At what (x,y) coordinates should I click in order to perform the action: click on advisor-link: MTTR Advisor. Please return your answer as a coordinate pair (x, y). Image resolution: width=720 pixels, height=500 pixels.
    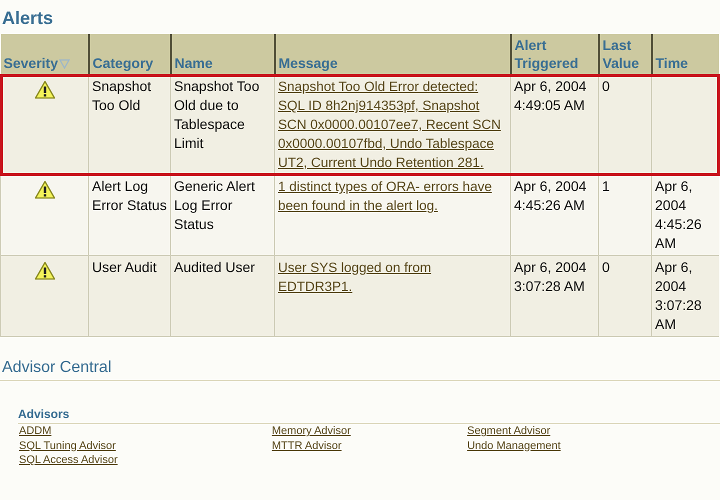
    Looking at the image, I should click on (307, 445).